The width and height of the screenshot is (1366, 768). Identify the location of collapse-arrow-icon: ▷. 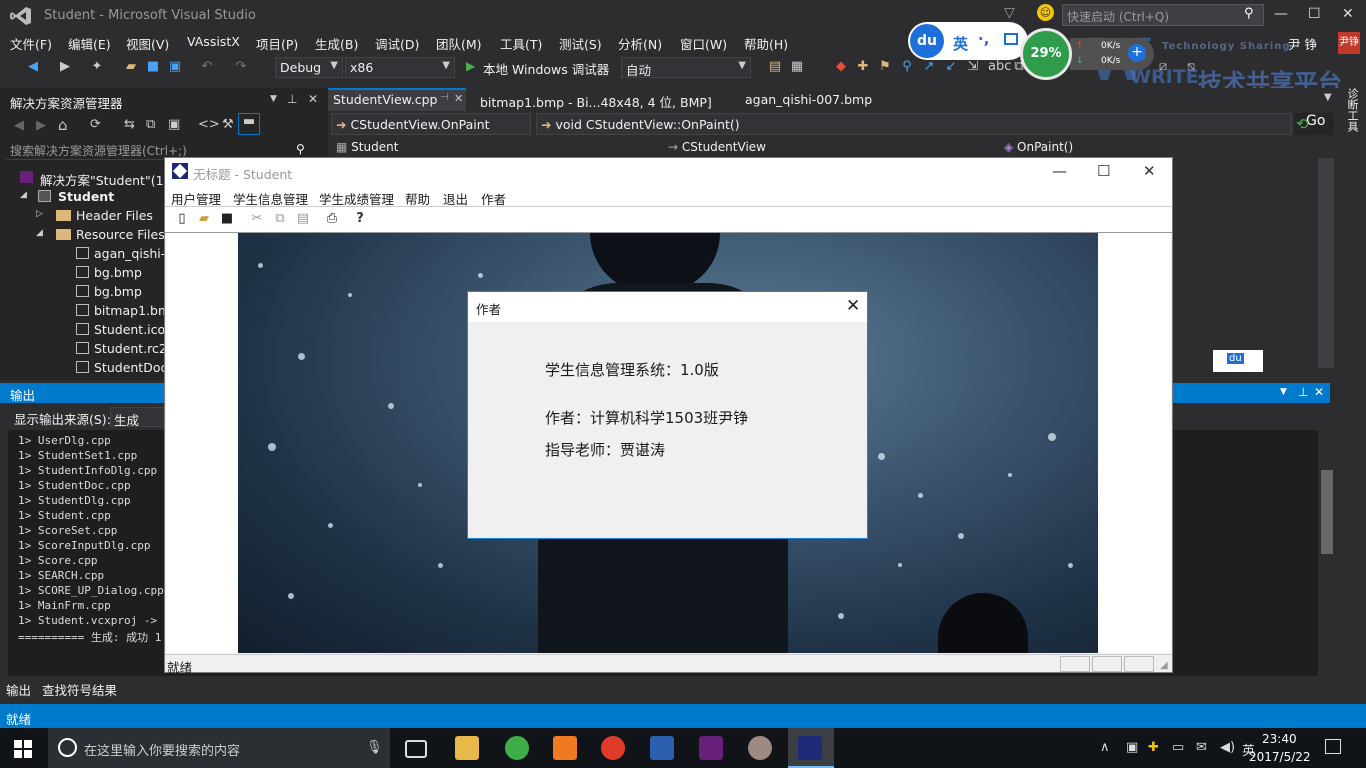
(39, 214).